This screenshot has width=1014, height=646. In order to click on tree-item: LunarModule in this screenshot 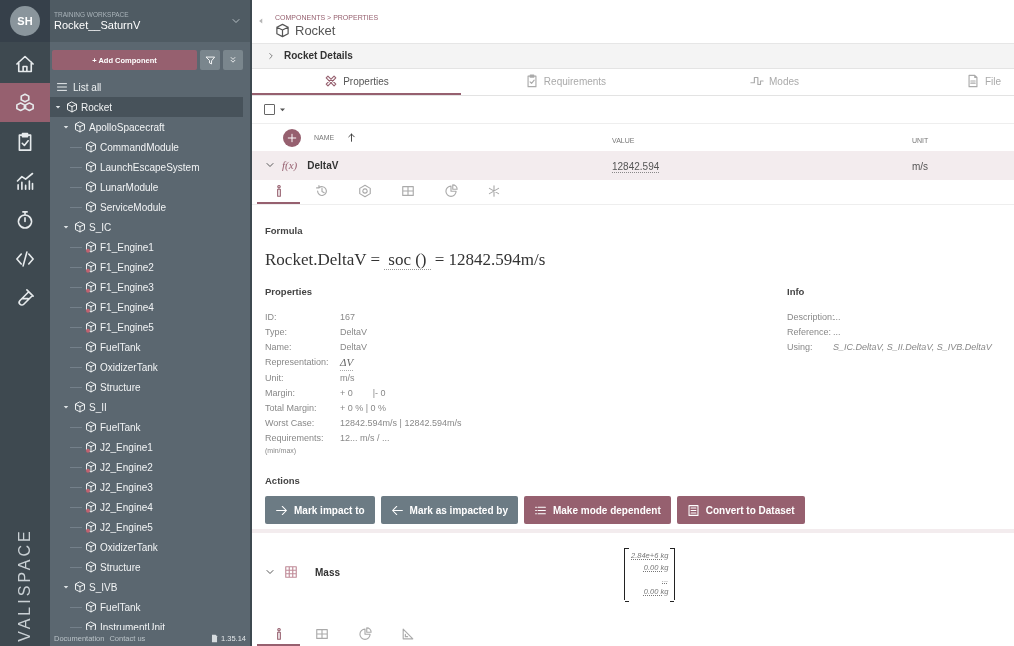, I will do `click(146, 187)`.